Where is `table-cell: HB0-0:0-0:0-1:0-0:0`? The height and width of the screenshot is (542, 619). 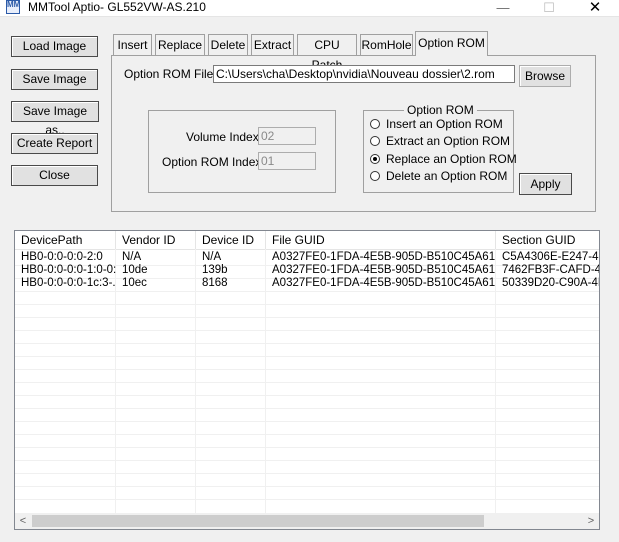
table-cell: HB0-0:0-0:0-1:0-0:0 is located at coordinates (68, 270).